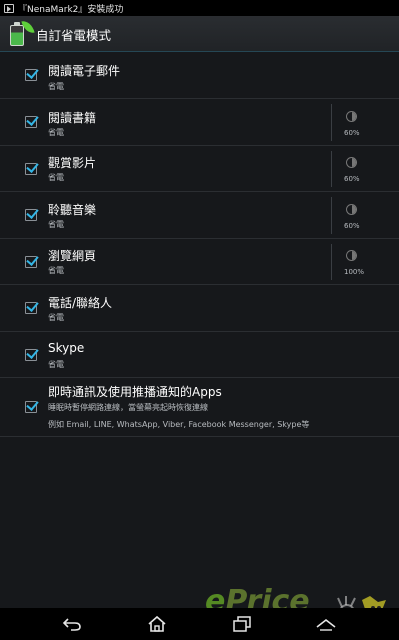 The image size is (399, 640). Describe the element at coordinates (72, 118) in the screenshot. I see `list-item-title: 閱讀書籍` at that location.